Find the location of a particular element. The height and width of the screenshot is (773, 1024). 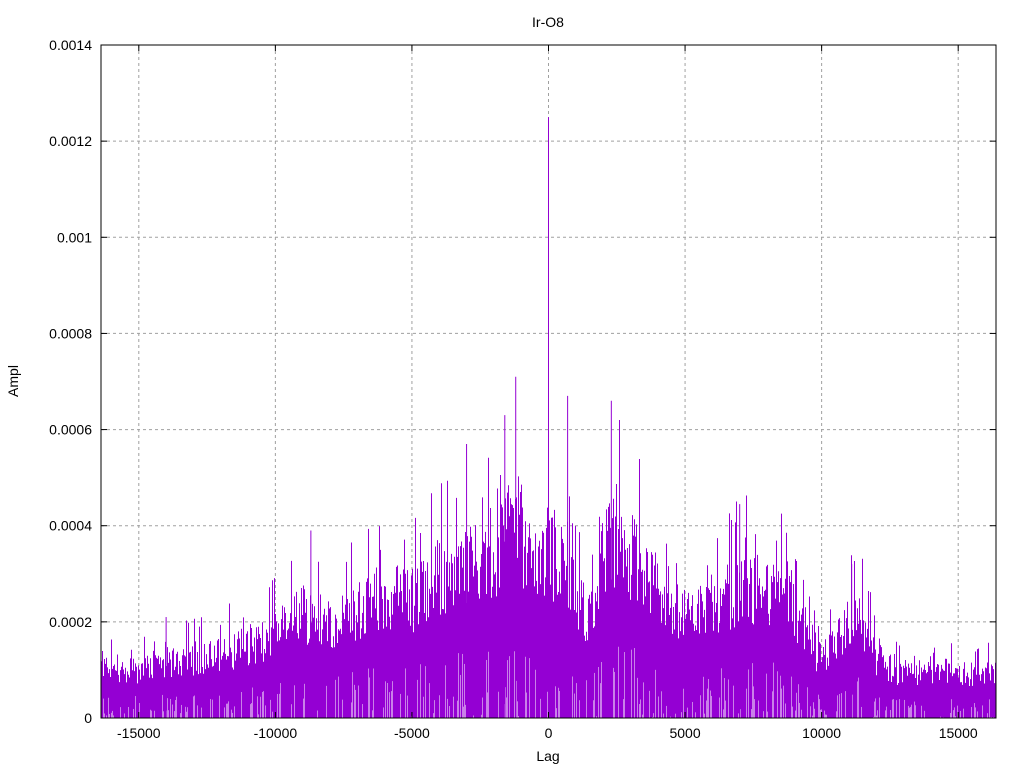

x-tick-label: 15000 is located at coordinates (958, 733).